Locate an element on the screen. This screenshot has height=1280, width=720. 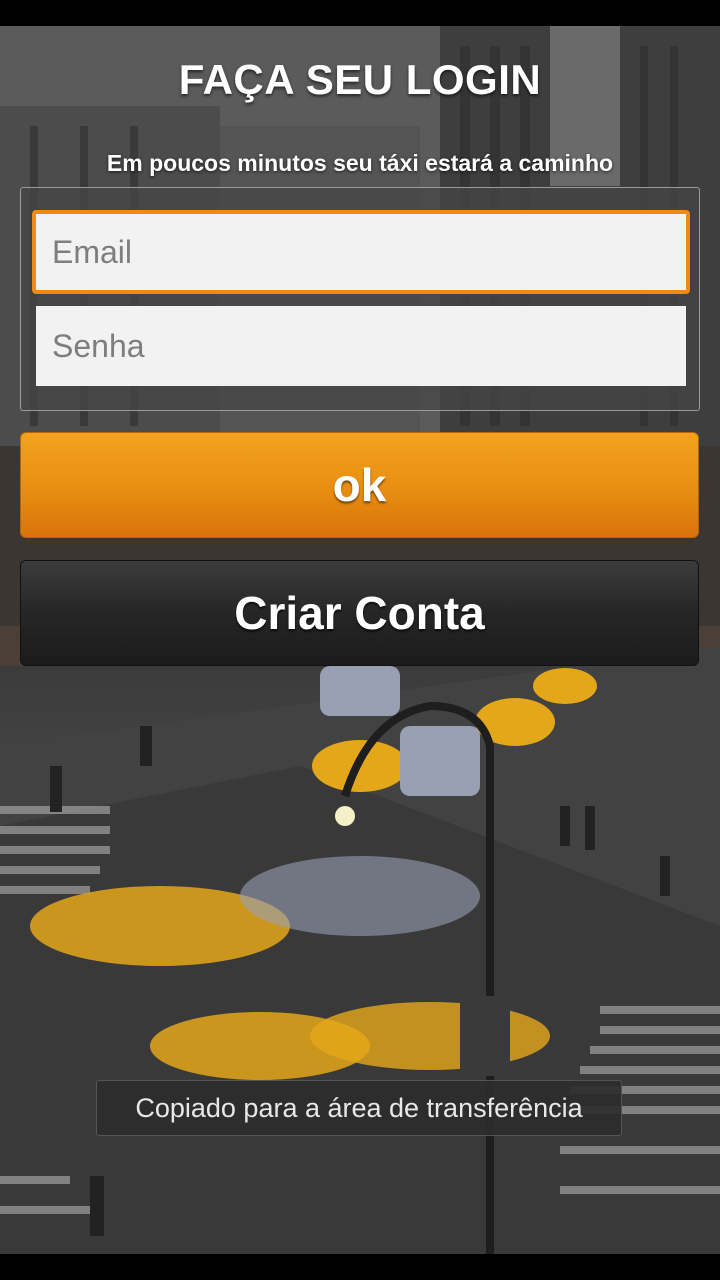
navigation-bar is located at coordinates (360, 1267).